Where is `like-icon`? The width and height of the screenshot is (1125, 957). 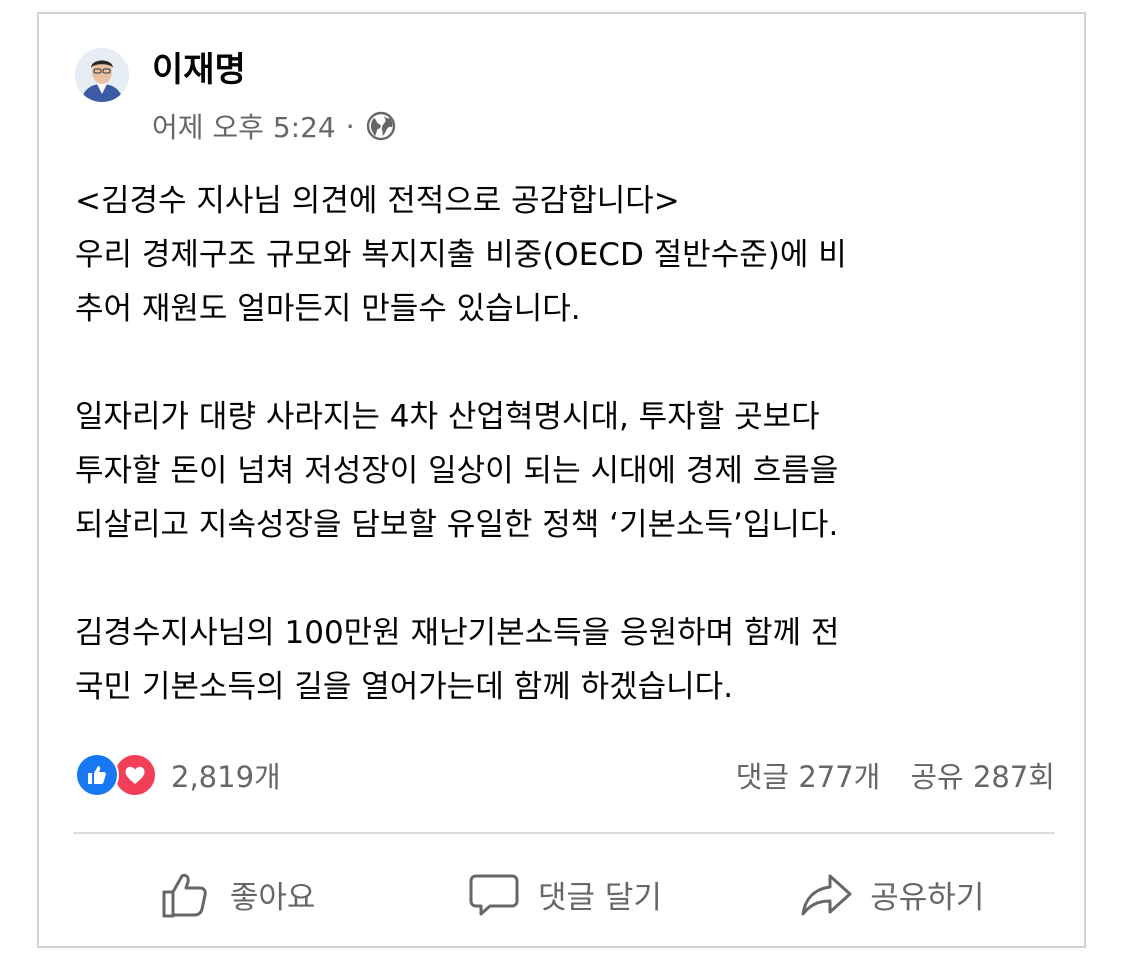 like-icon is located at coordinates (97, 775).